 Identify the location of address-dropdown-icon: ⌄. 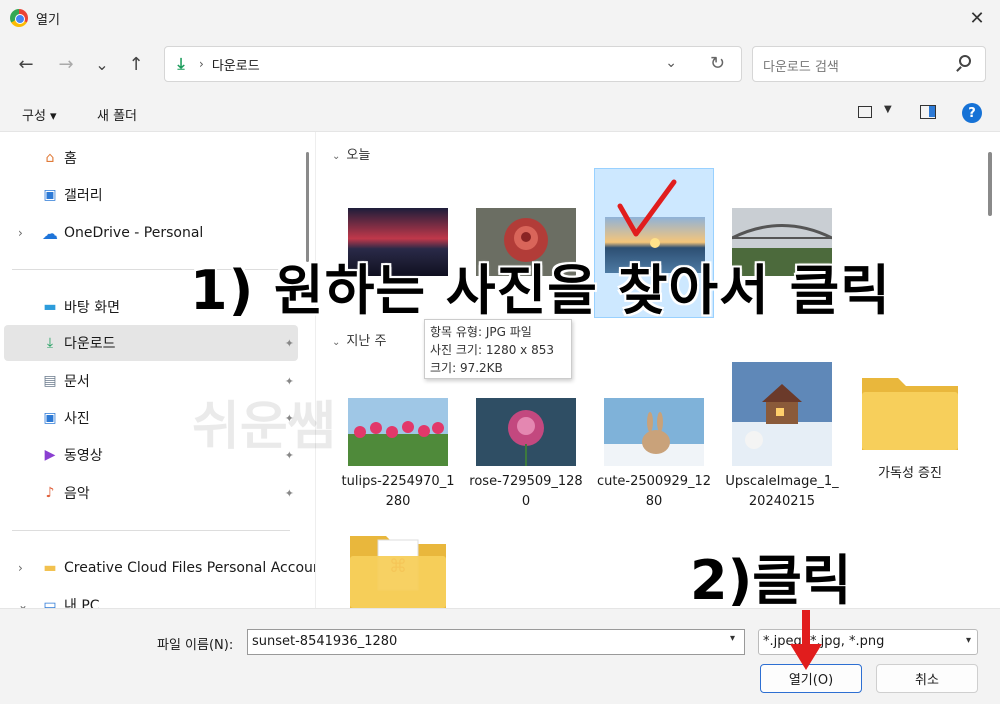
(671, 63).